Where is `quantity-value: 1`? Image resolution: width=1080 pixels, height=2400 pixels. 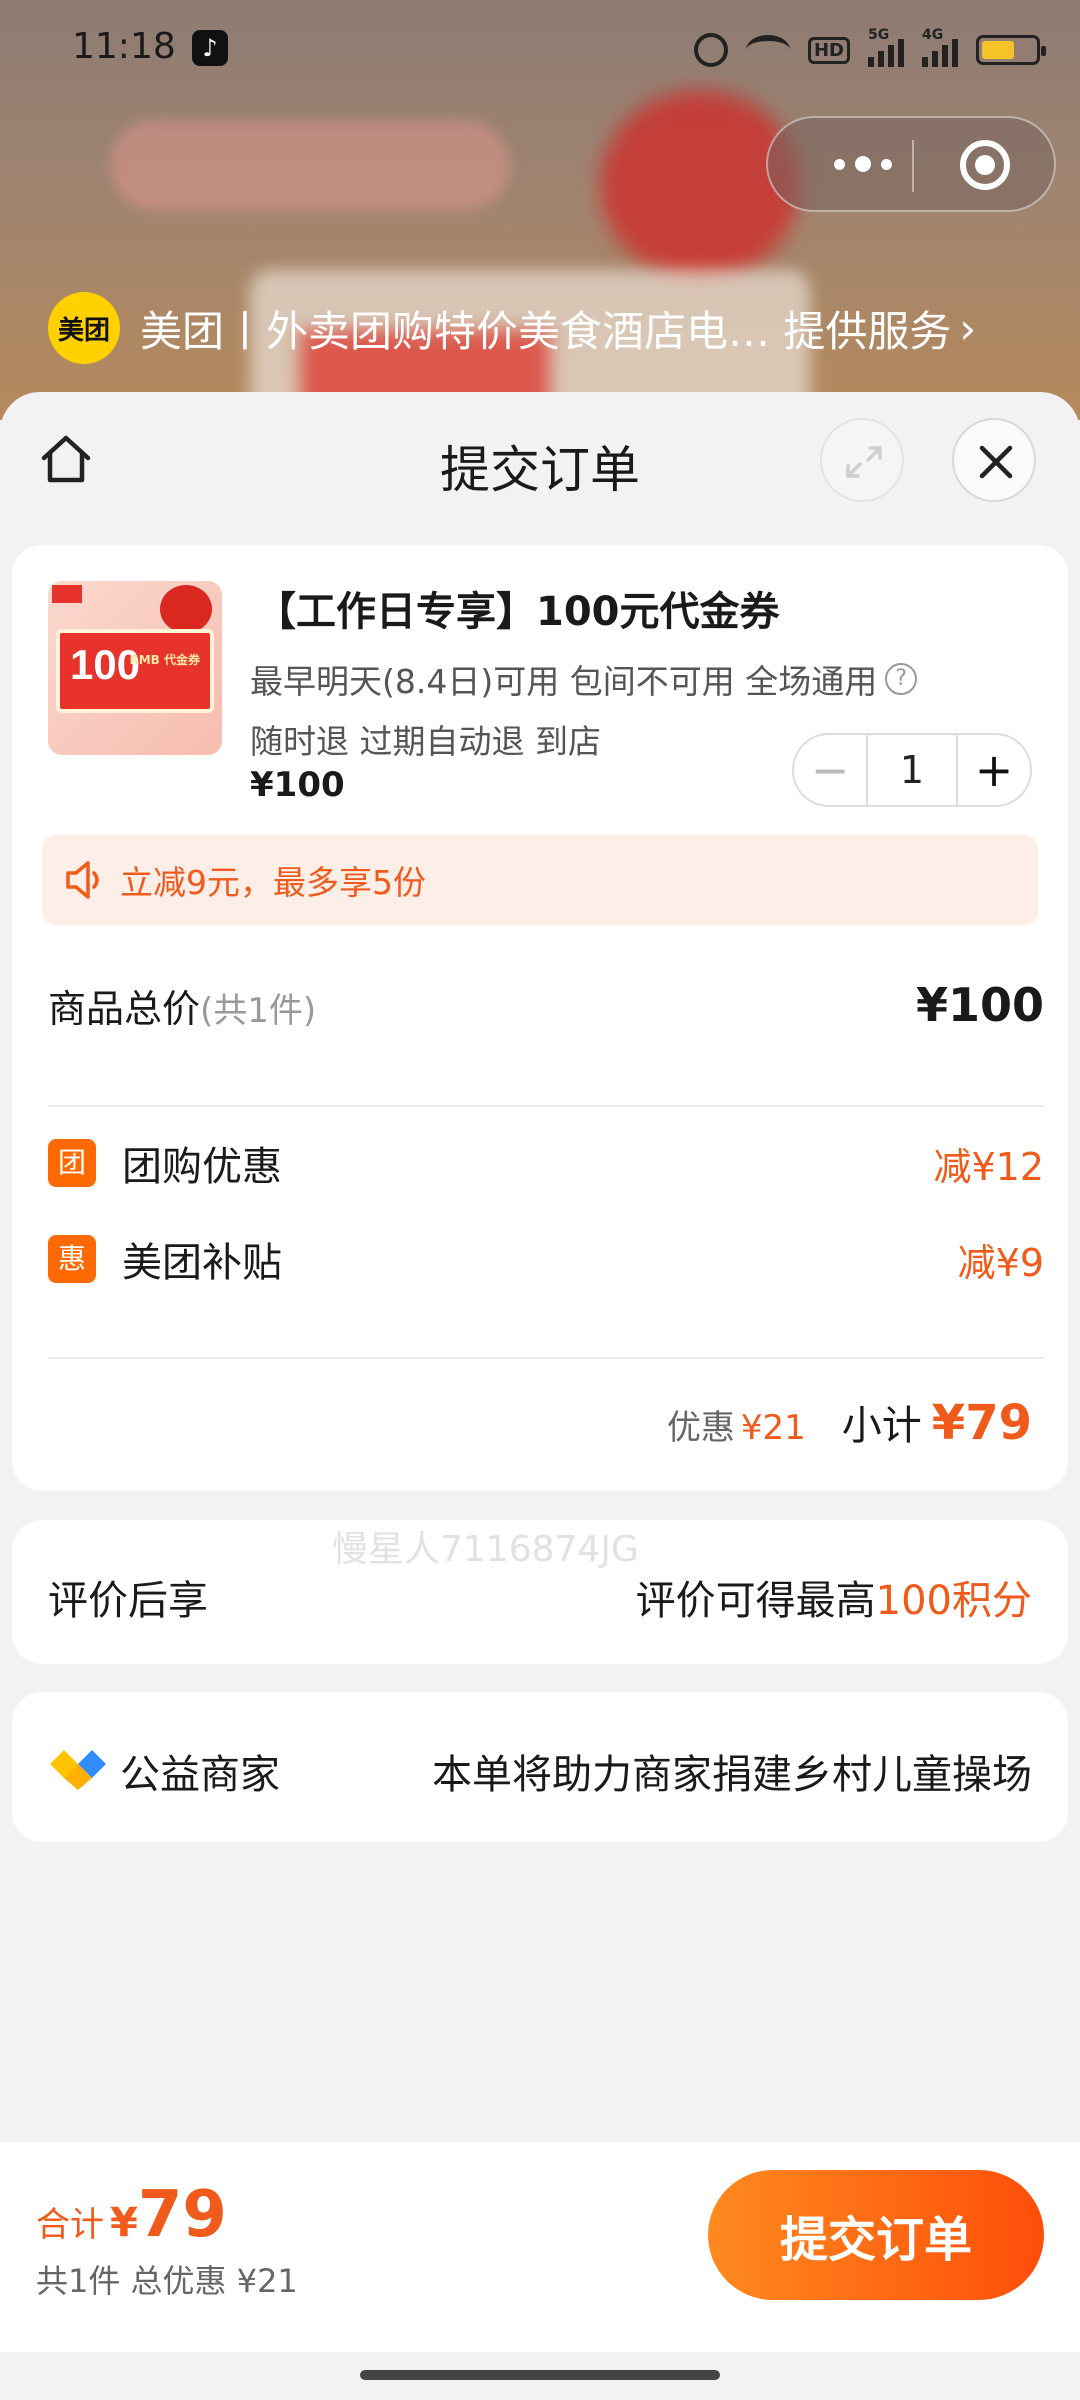 quantity-value: 1 is located at coordinates (912, 770).